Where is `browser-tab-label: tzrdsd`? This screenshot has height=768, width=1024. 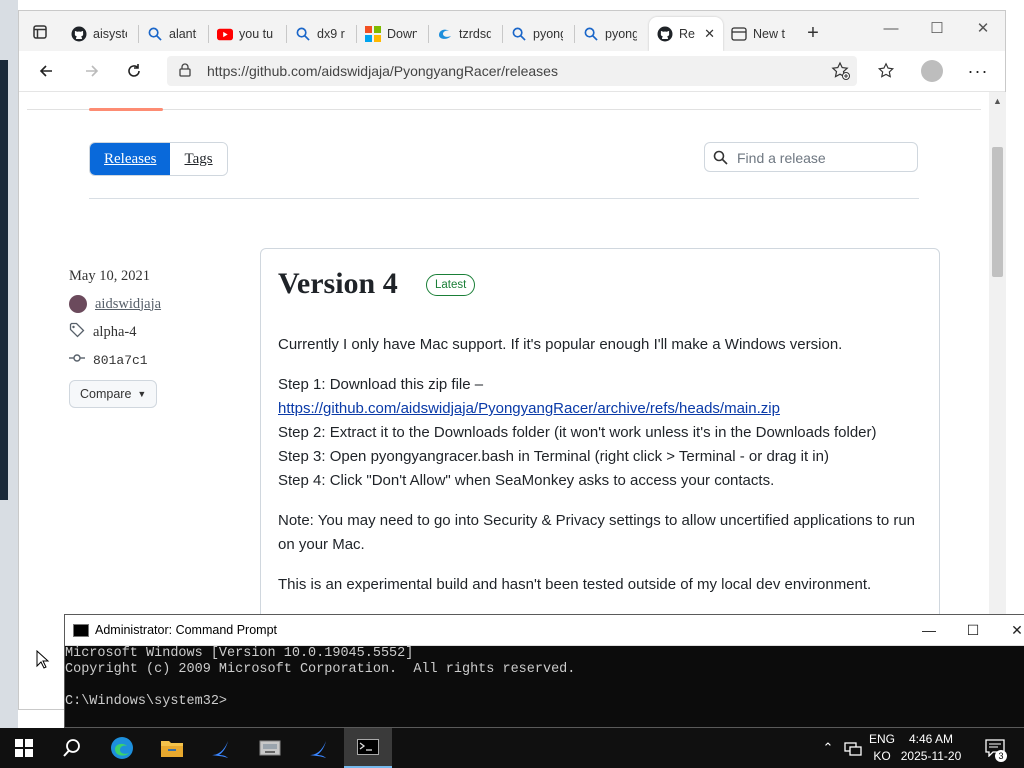
browser-tab-label: tzrdsd is located at coordinates (475, 34).